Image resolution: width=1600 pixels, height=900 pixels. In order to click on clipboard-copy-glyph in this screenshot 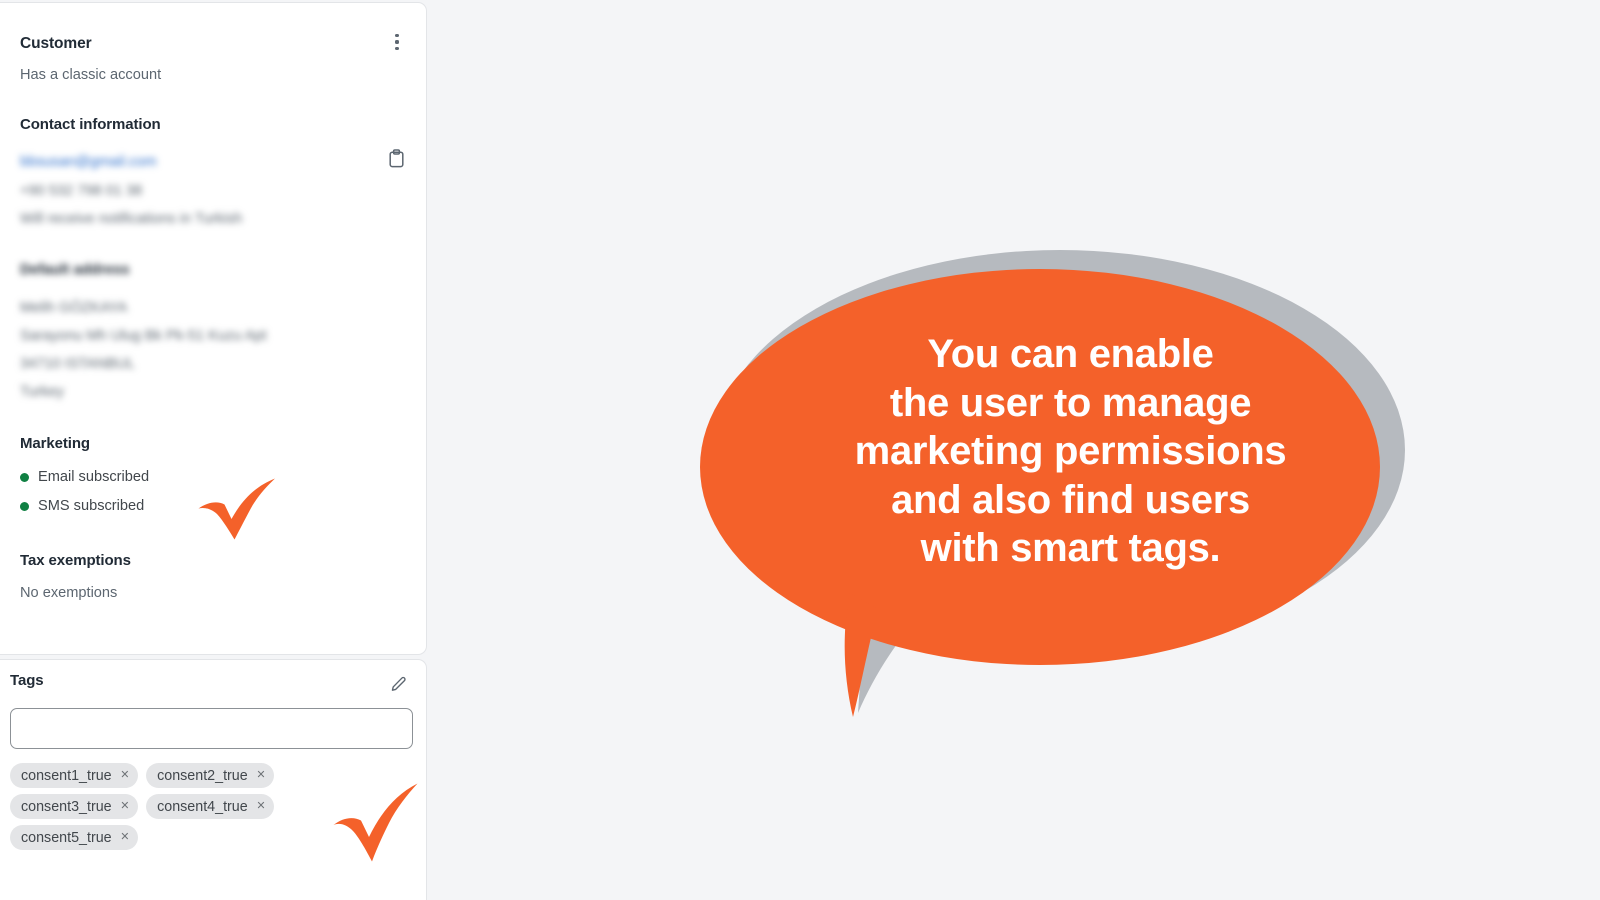, I will do `click(396, 157)`.